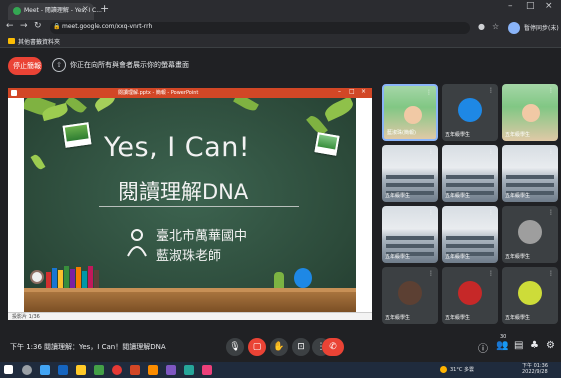 The height and width of the screenshot is (378, 561). What do you see at coordinates (38, 26) in the screenshot?
I see `reload-icon: ↻` at bounding box center [38, 26].